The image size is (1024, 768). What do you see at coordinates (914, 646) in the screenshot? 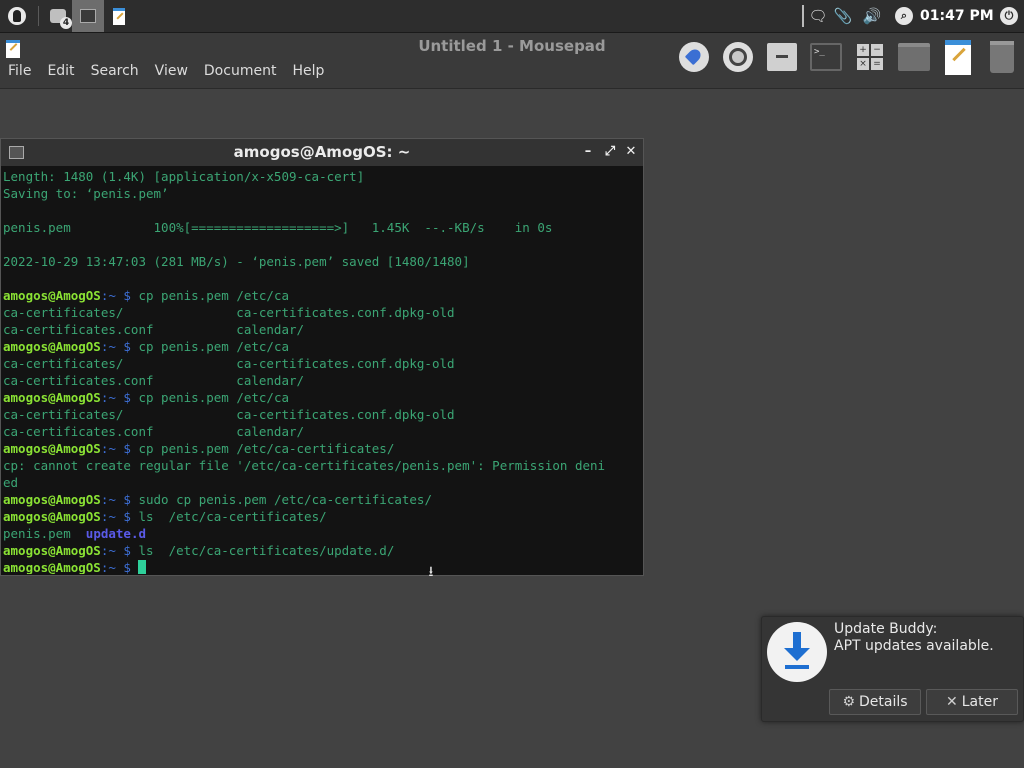
I see `notification-body: APT updates available.` at bounding box center [914, 646].